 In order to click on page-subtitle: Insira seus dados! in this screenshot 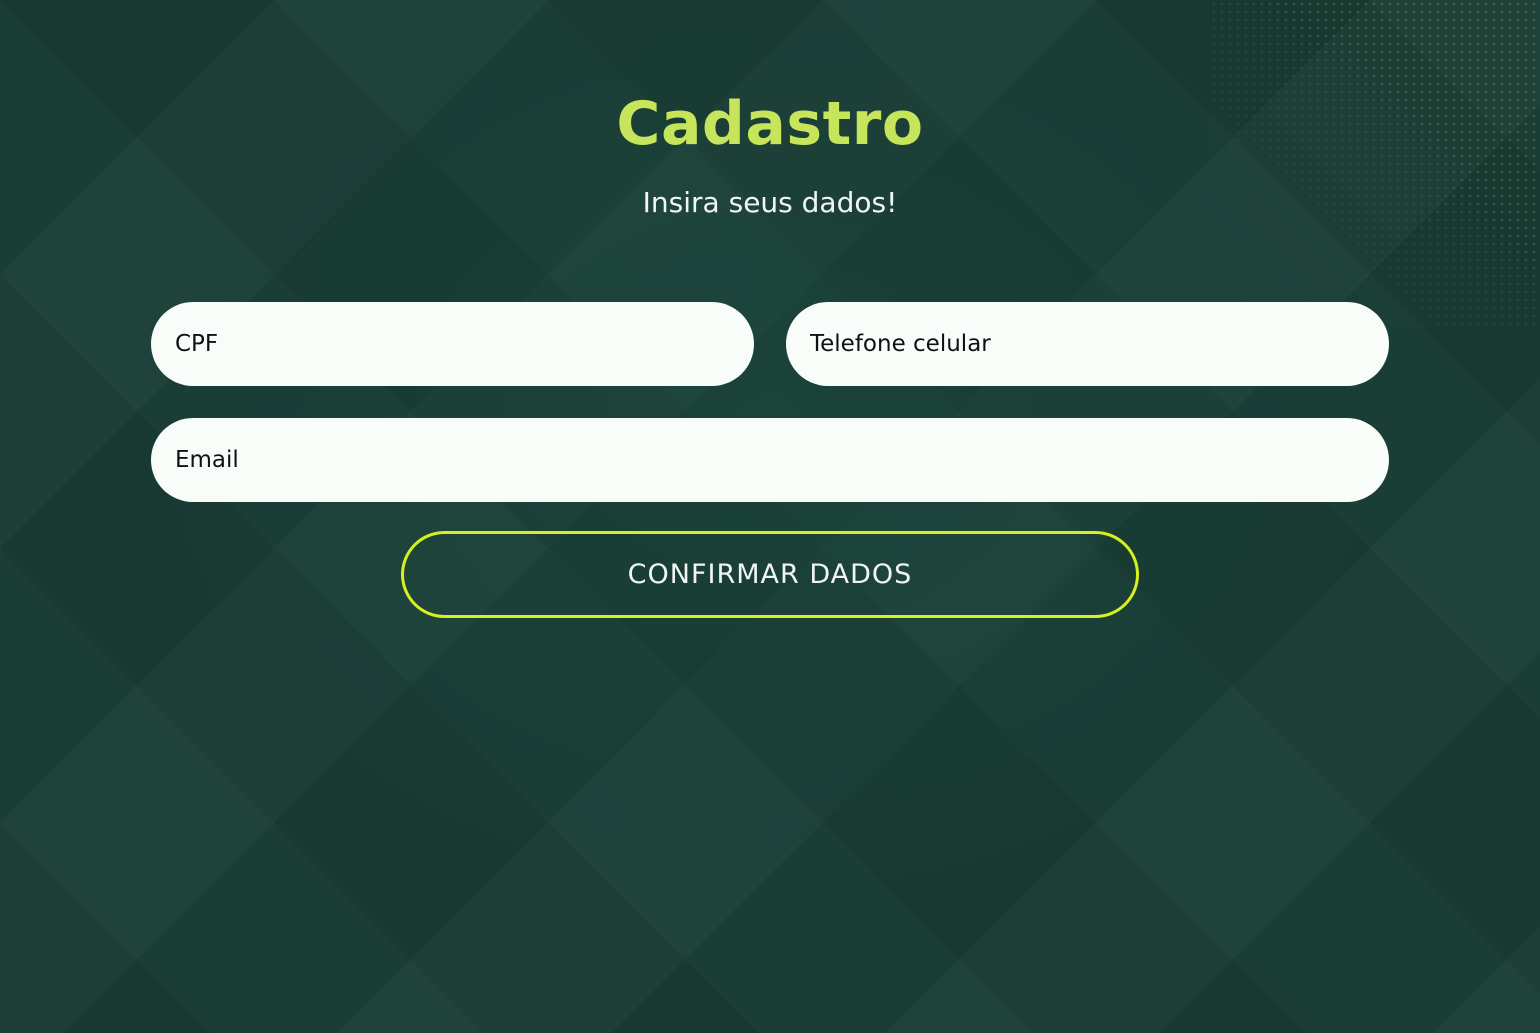, I will do `click(770, 202)`.